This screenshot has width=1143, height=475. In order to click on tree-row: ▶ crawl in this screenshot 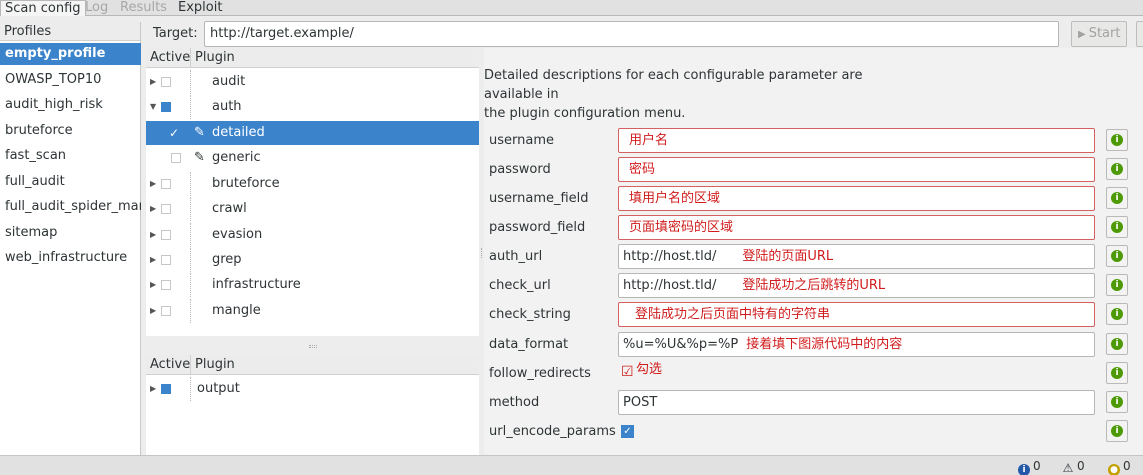, I will do `click(312, 209)`.